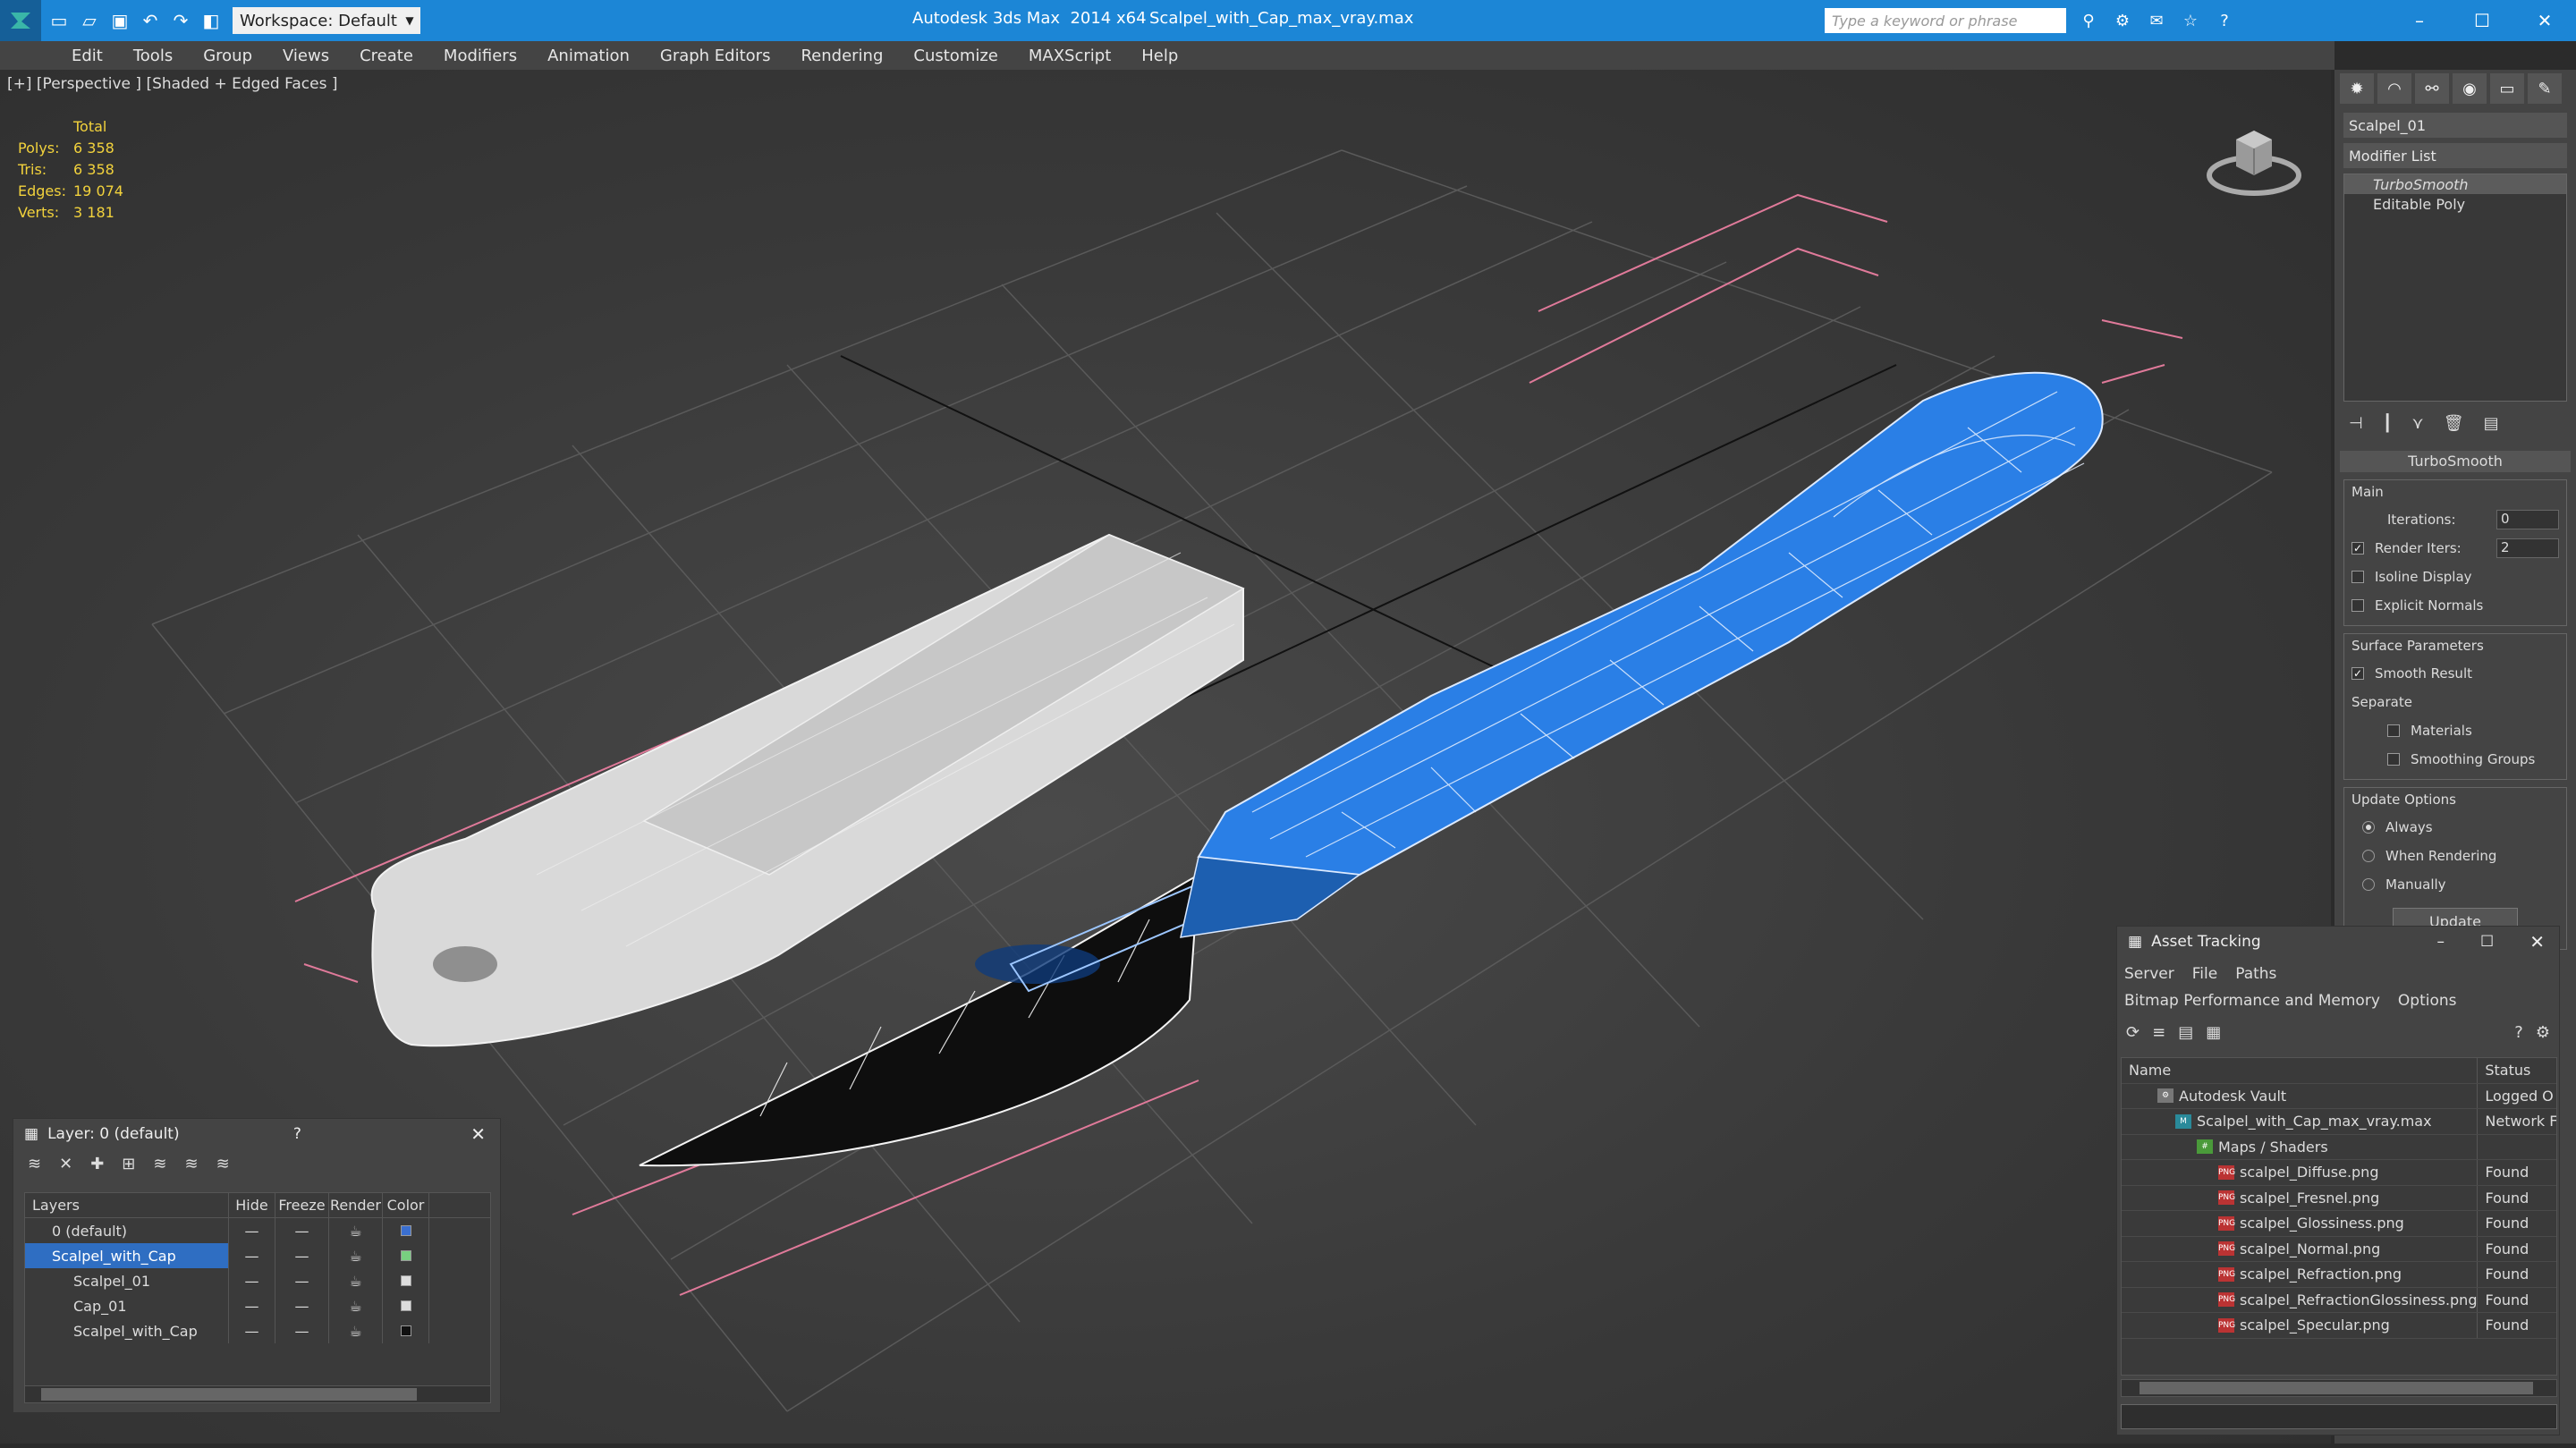  What do you see at coordinates (59, 20) in the screenshot?
I see `new-file-icon: ▭` at bounding box center [59, 20].